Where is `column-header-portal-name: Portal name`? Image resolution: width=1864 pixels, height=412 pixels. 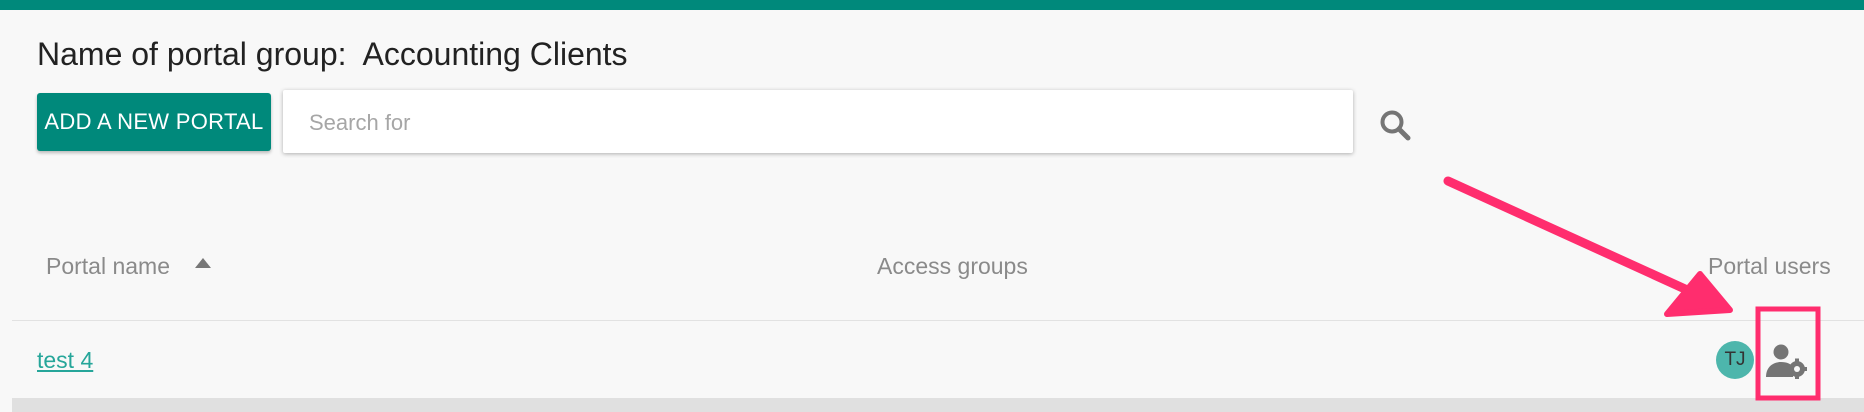 column-header-portal-name: Portal name is located at coordinates (108, 266).